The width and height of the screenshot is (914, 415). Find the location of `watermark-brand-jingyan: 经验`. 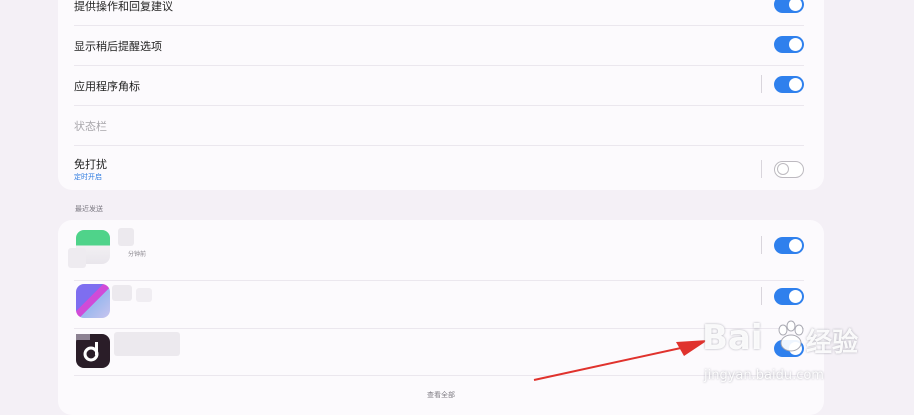

watermark-brand-jingyan: 经验 is located at coordinates (832, 343).